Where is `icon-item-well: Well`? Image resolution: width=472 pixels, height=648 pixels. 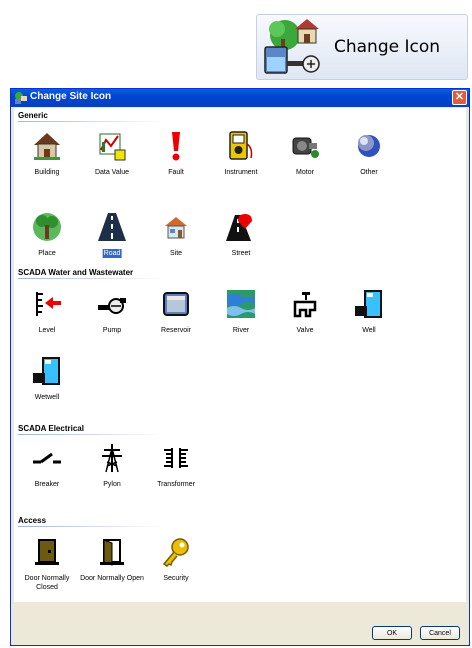
icon-item-well: Well is located at coordinates (369, 319).